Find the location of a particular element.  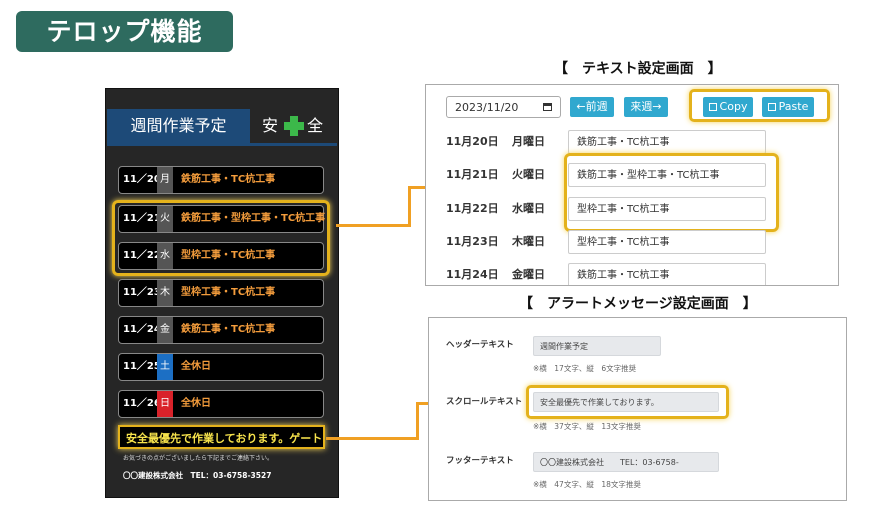

board-header: 週間作業予定 安 全 is located at coordinates (222, 128).